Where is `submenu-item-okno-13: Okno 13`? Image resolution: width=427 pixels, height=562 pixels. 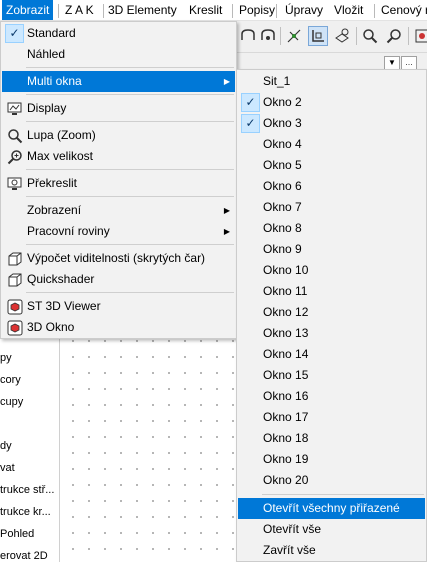 submenu-item-okno-13: Okno 13 is located at coordinates (331, 333).